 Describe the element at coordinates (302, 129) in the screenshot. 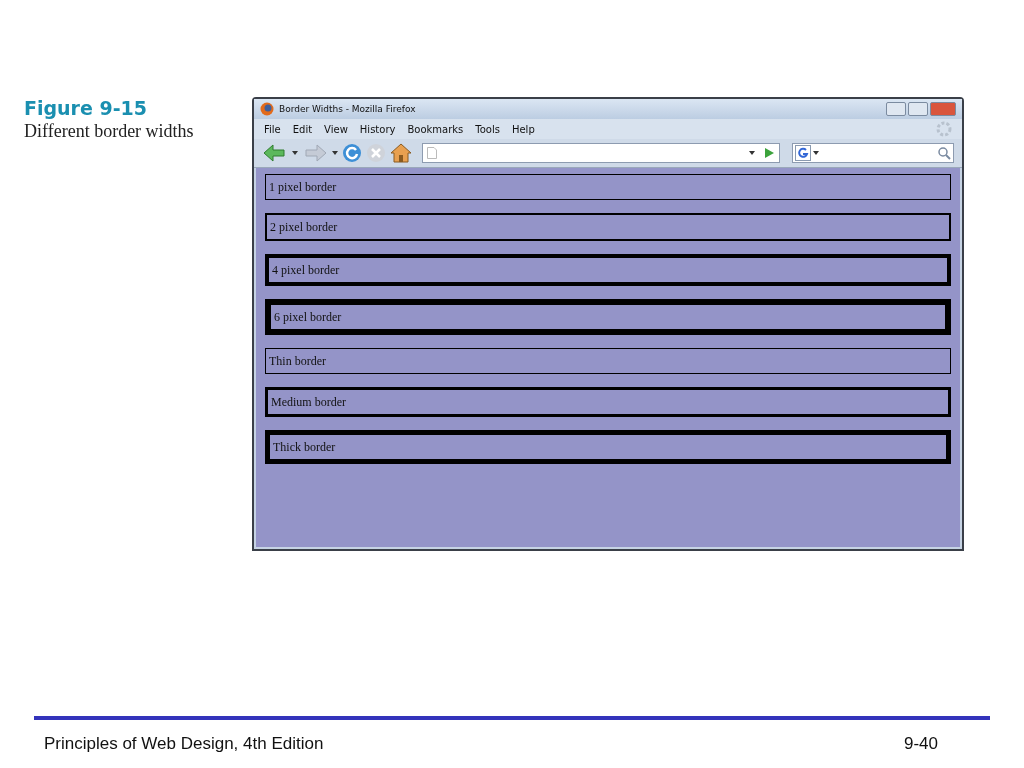

I see `menu-item: Edit` at that location.